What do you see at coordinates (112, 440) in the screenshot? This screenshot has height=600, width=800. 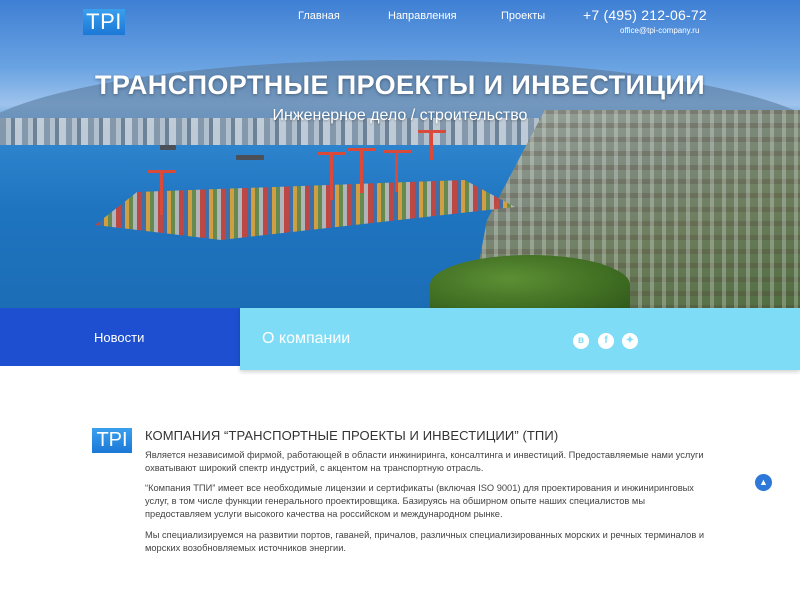 I see `company-logo: TPI` at bounding box center [112, 440].